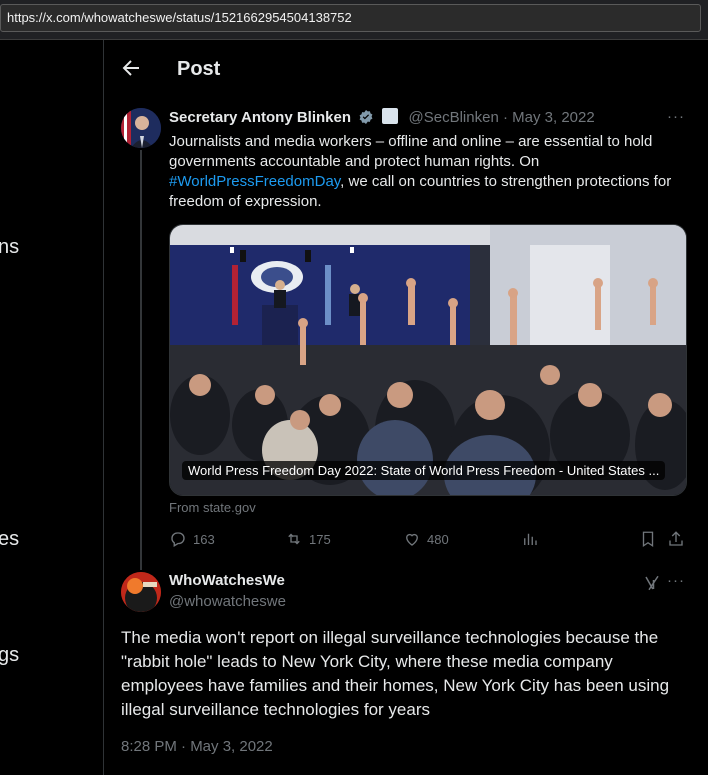 The width and height of the screenshot is (708, 775). I want to click on page-header: Post, so click(406, 70).